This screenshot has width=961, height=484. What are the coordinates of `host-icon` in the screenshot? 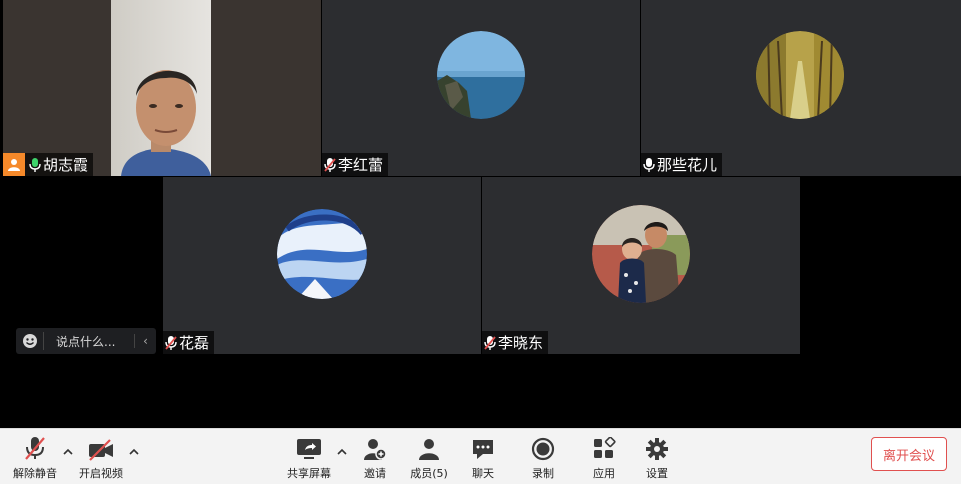 It's located at (14, 164).